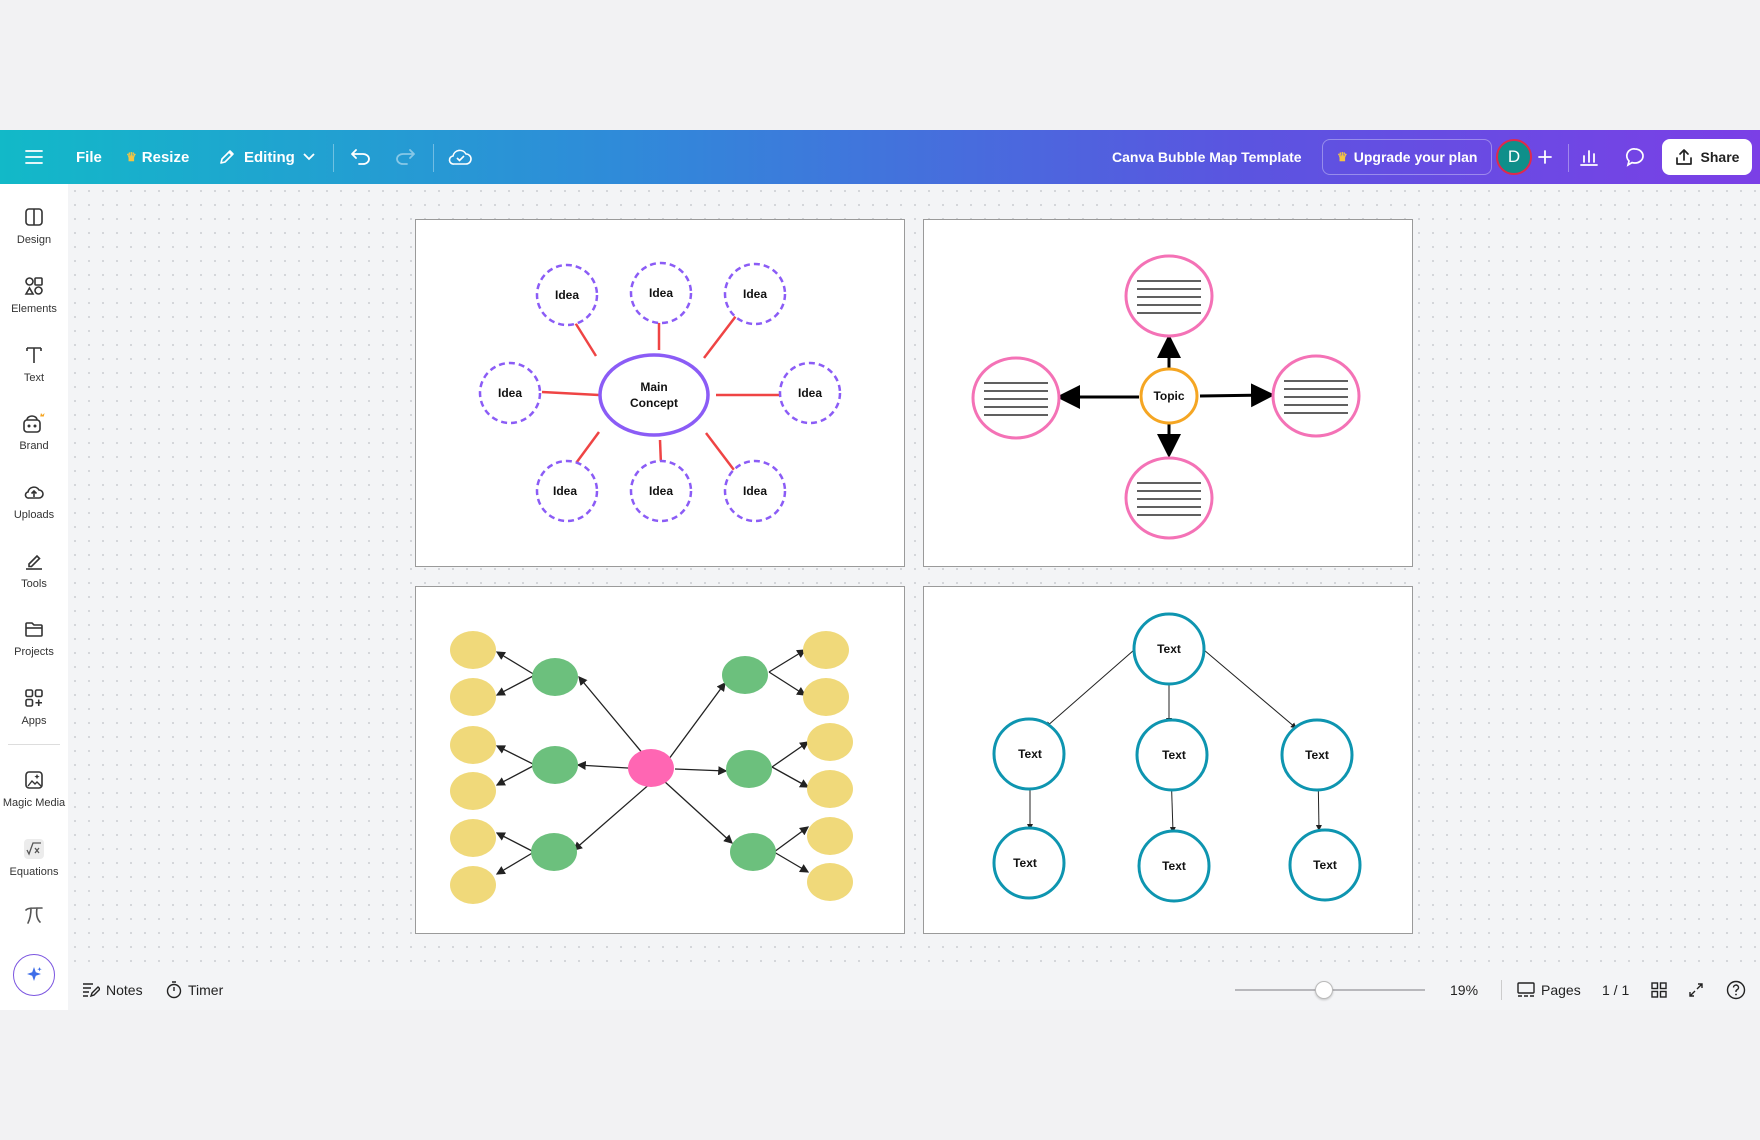 This screenshot has width=1760, height=1140. What do you see at coordinates (1736, 990) in the screenshot?
I see `help-icon` at bounding box center [1736, 990].